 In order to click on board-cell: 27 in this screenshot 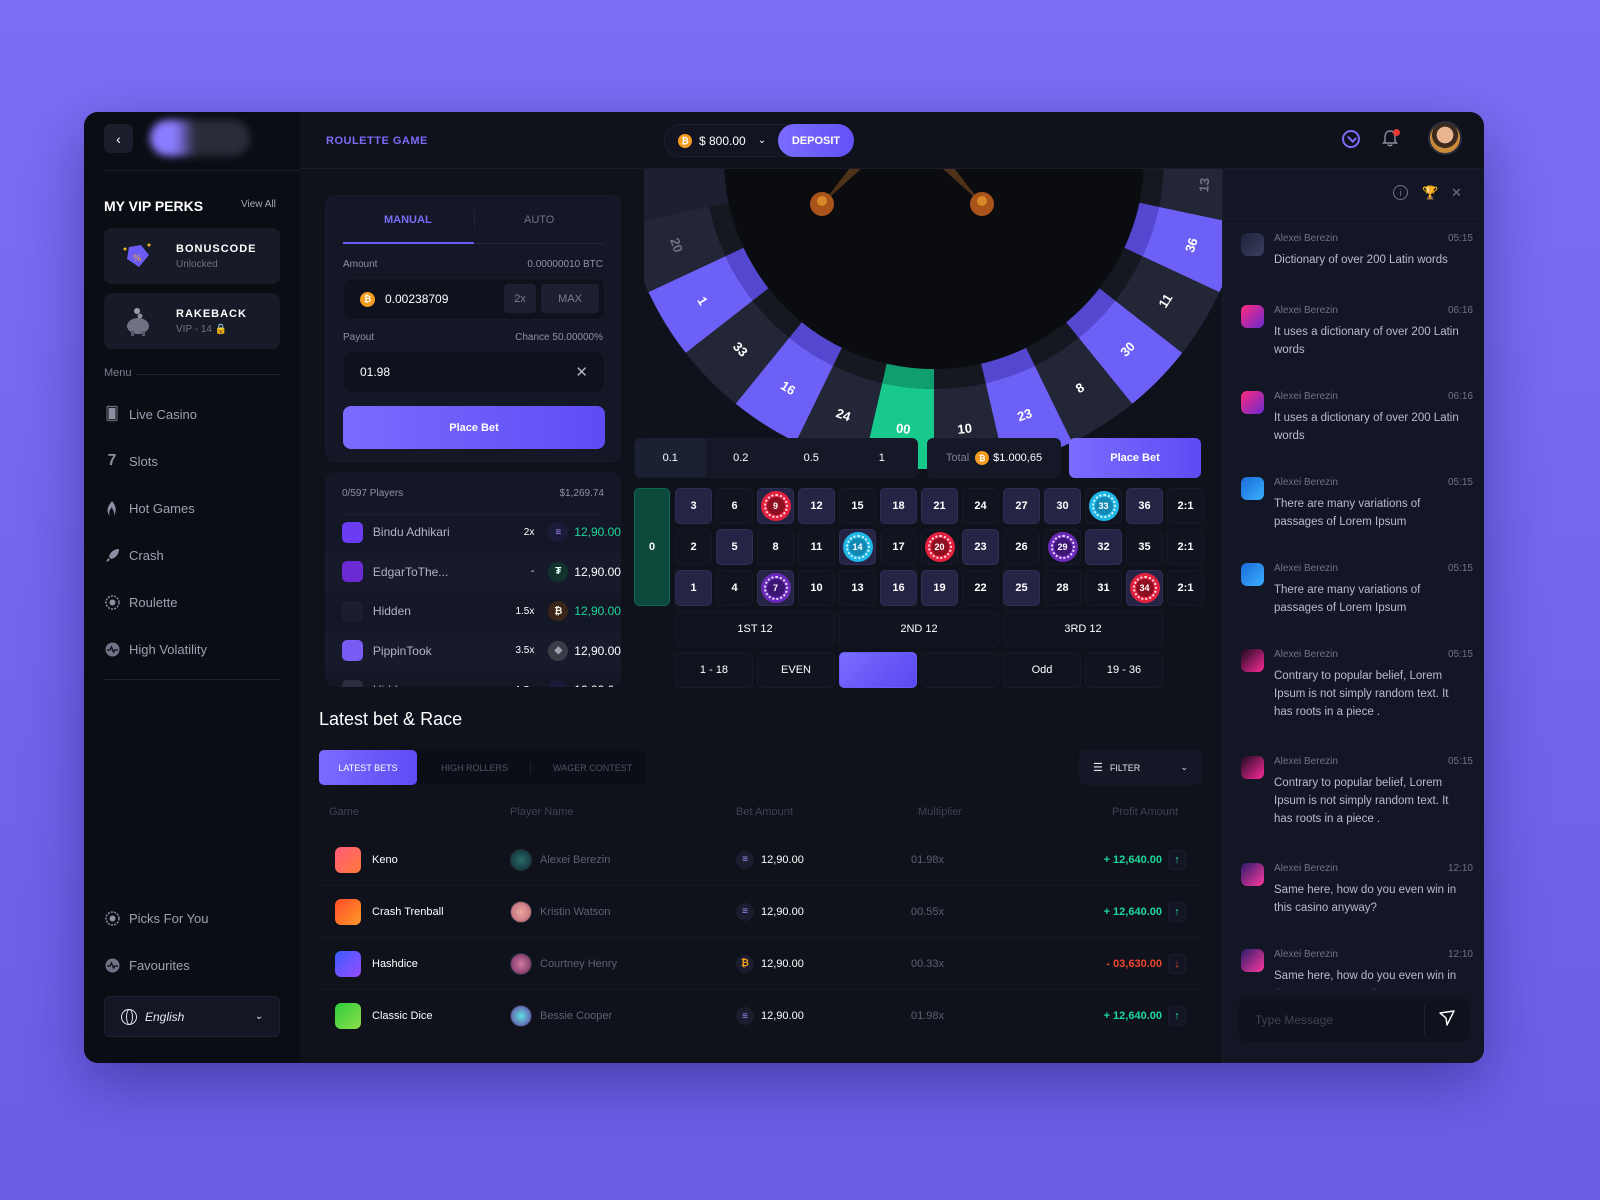, I will do `click(1021, 506)`.